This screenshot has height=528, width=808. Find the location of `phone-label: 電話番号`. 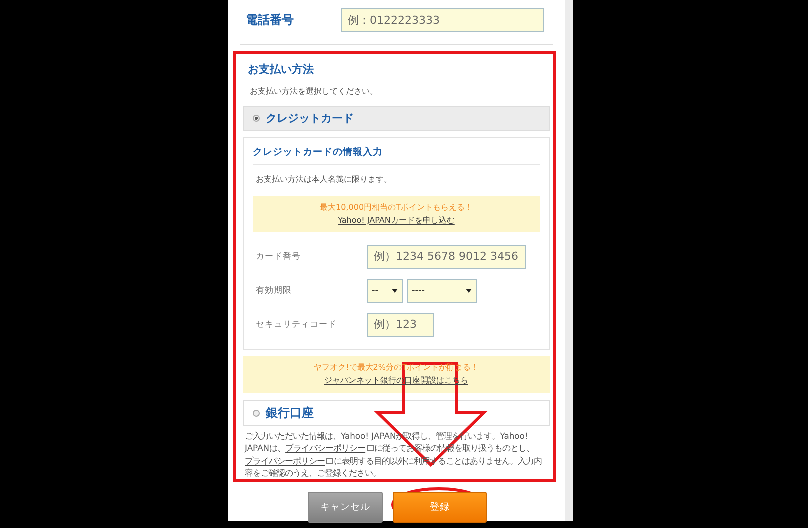

phone-label: 電話番号 is located at coordinates (270, 20).